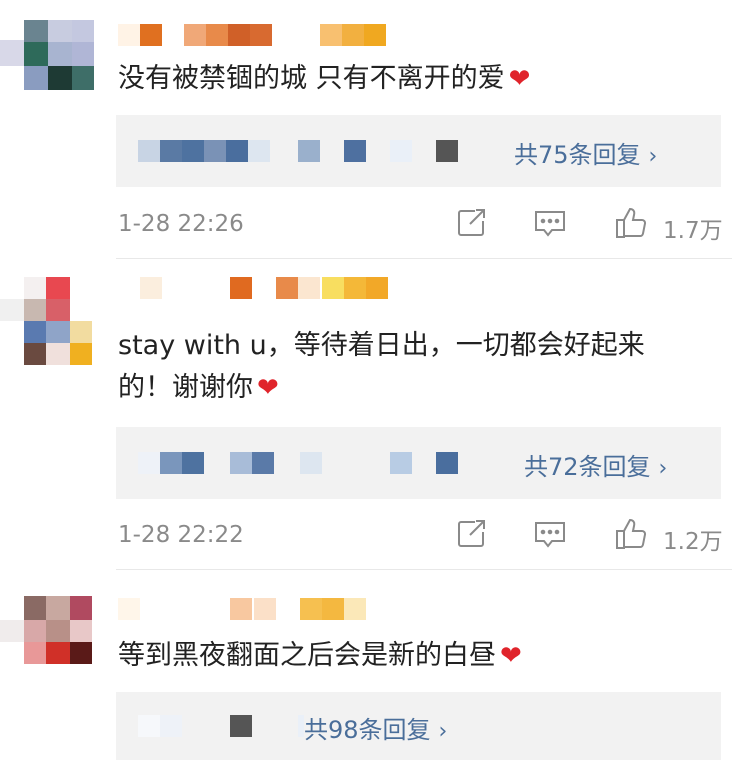  What do you see at coordinates (381, 345) in the screenshot?
I see `comment-text-line: stay with u，等待着日出，一切都会好起来` at bounding box center [381, 345].